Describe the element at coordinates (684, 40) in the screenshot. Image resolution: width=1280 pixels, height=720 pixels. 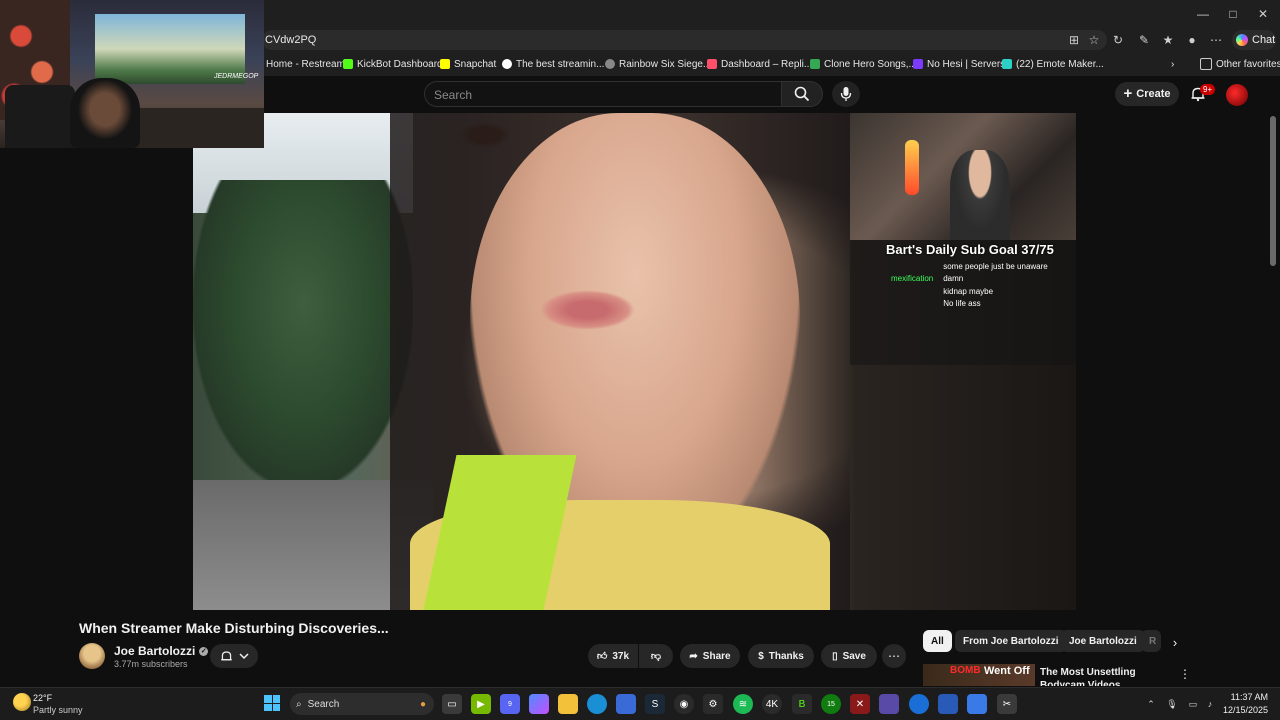
I see `address-bar` at that location.